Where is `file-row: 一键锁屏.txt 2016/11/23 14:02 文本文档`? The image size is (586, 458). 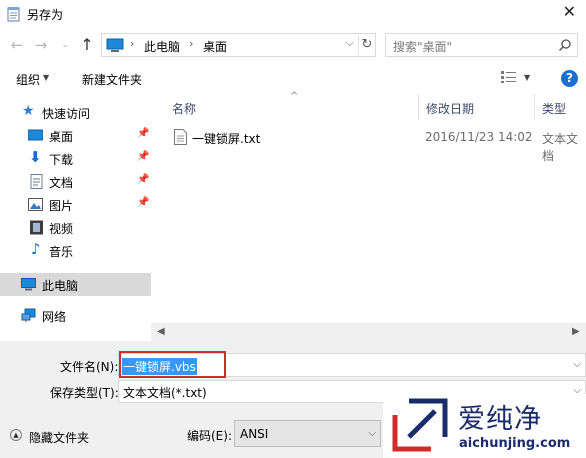 file-row: 一键锁屏.txt 2016/11/23 14:02 文本文档 is located at coordinates (378, 145).